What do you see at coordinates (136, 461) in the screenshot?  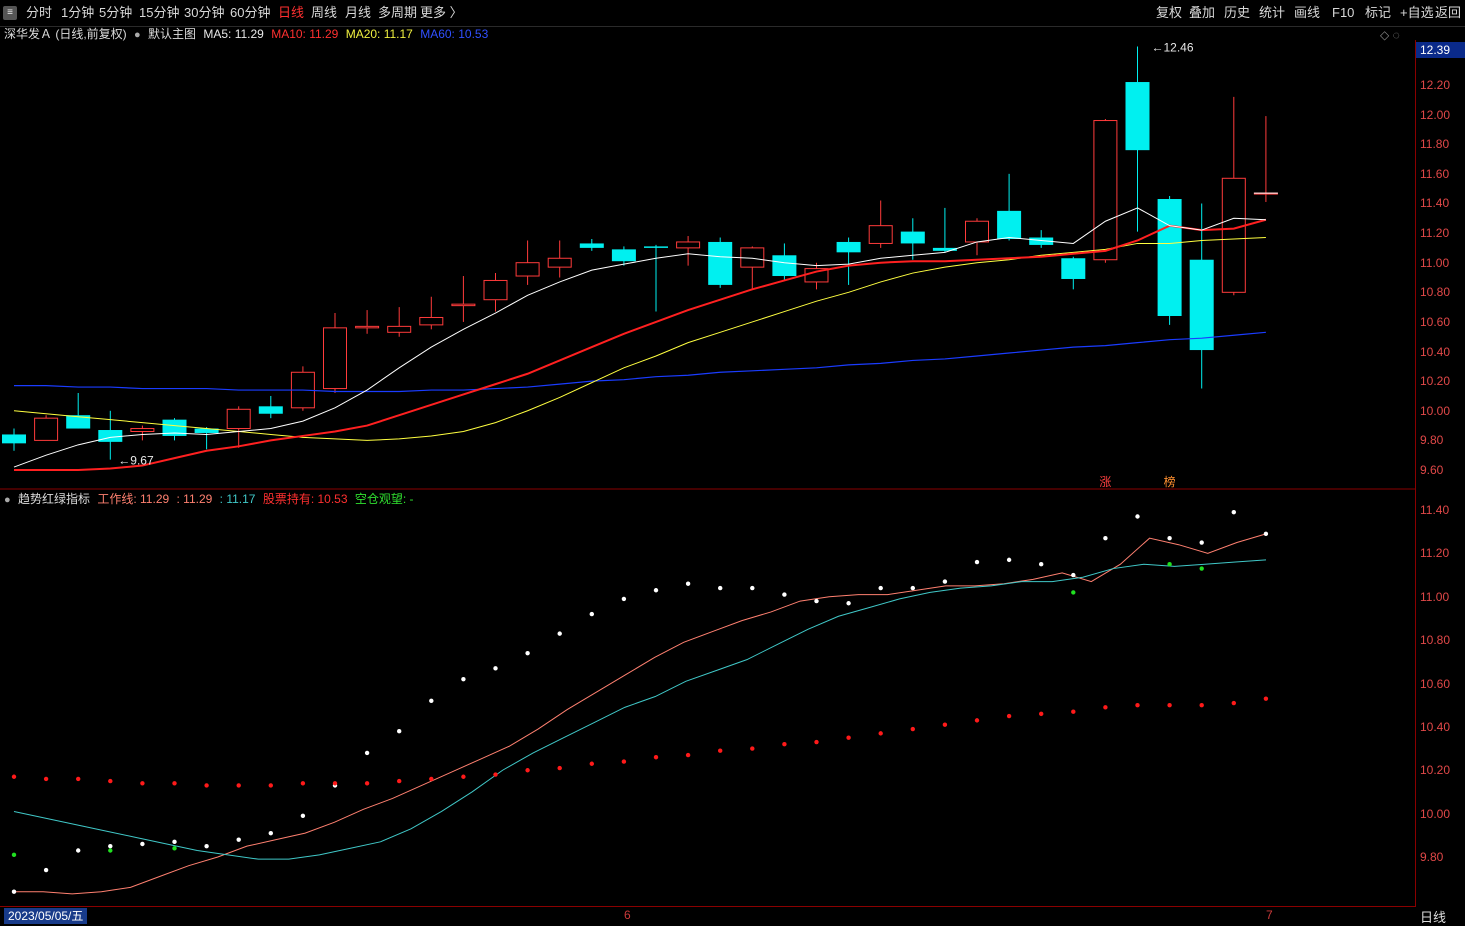 I see `low-label: ←9.67` at bounding box center [136, 461].